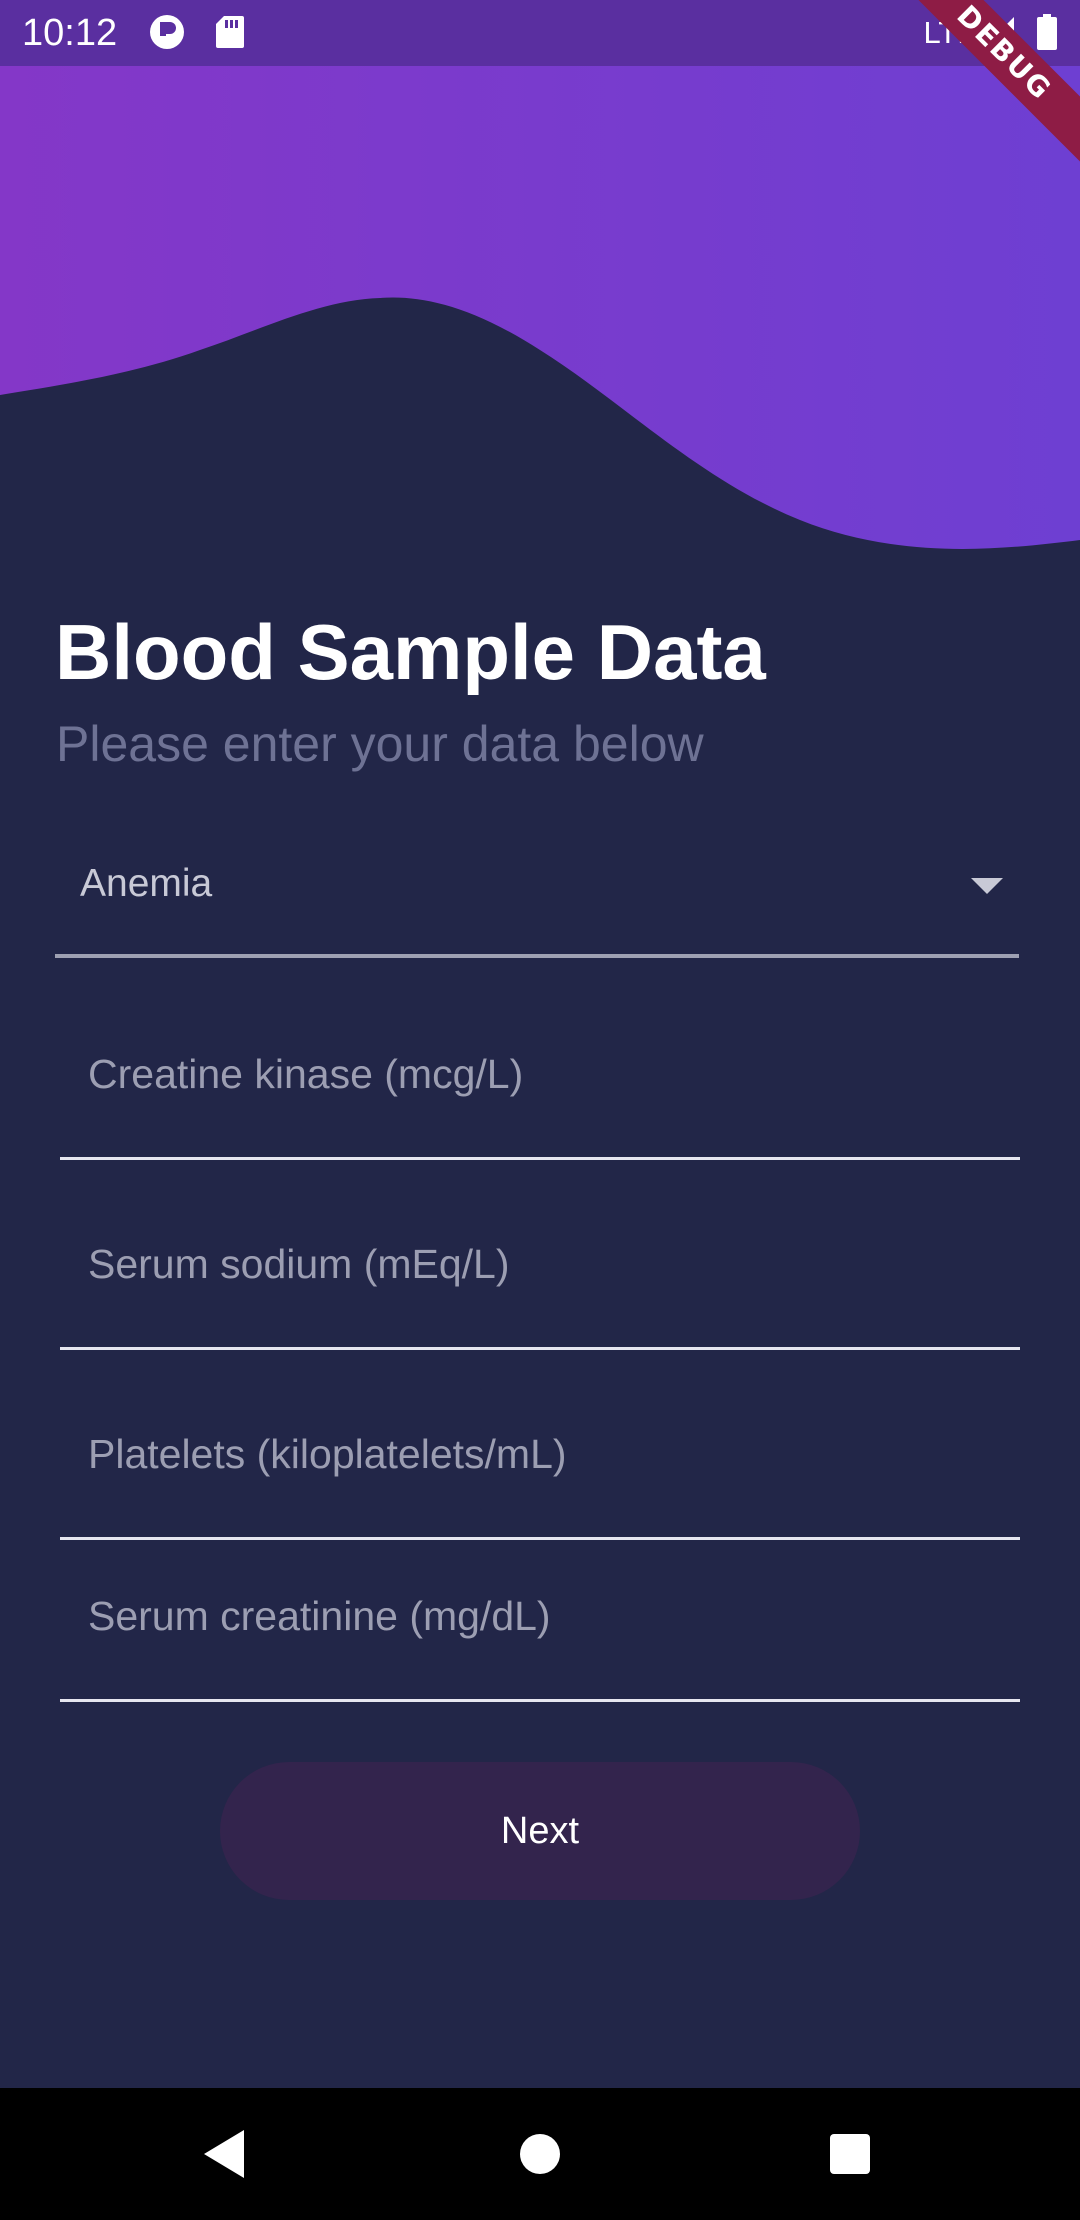 Image resolution: width=1080 pixels, height=2220 pixels. What do you see at coordinates (537, 899) in the screenshot?
I see `condition-dropdown: Anemia` at bounding box center [537, 899].